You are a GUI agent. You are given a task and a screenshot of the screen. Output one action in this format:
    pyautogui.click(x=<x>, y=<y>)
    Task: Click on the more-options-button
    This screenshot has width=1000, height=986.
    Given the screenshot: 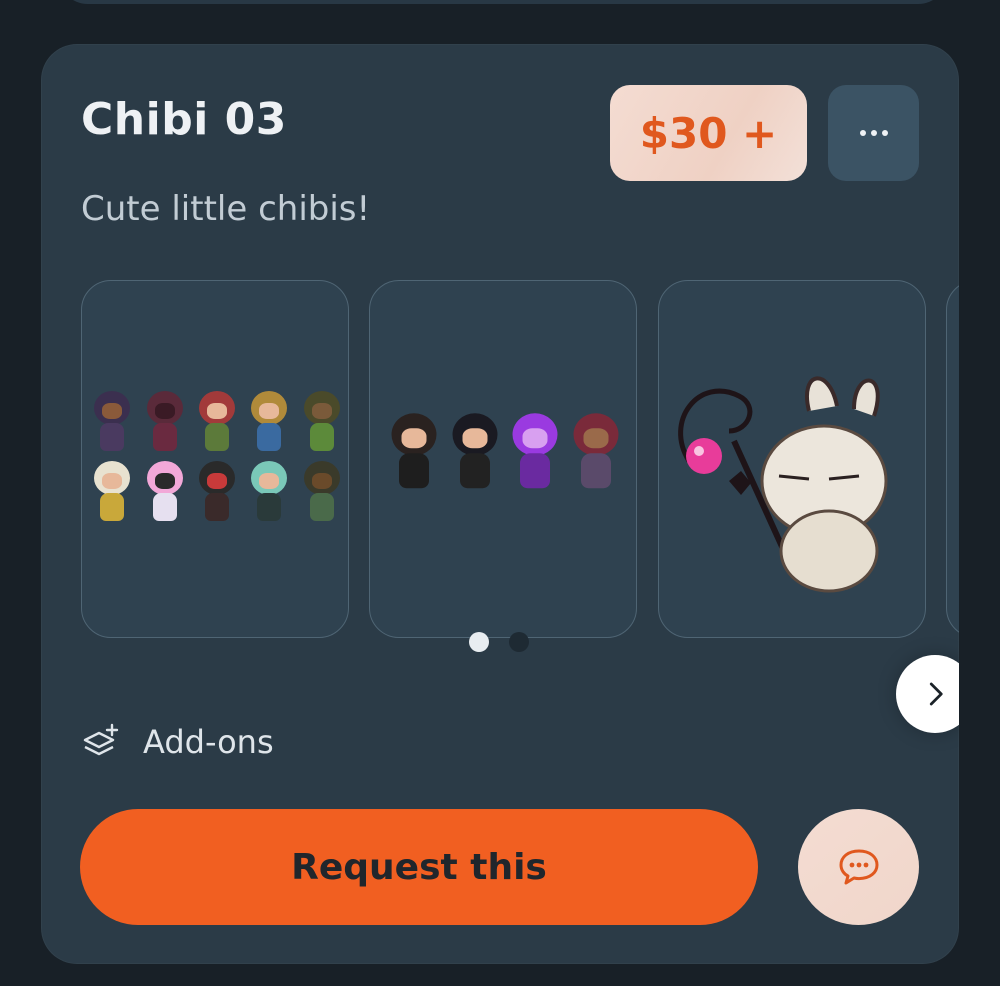 What is the action you would take?
    pyautogui.click(x=873, y=133)
    